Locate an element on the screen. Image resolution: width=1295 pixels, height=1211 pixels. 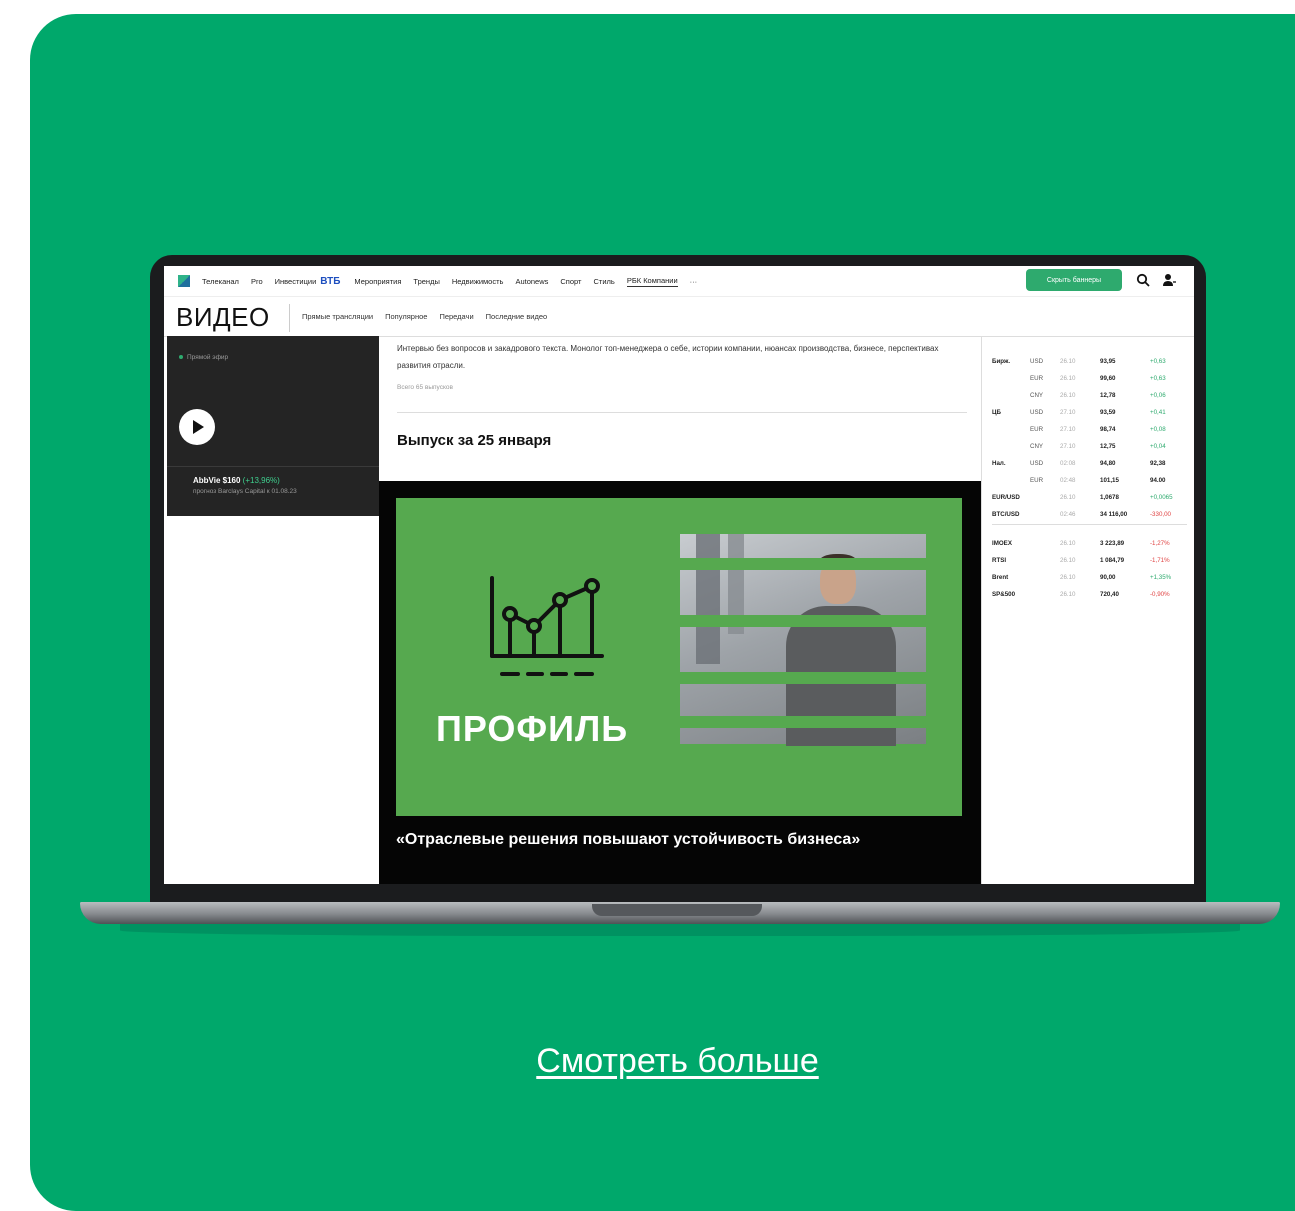
rate-chg: -0,90% is located at coordinates (1160, 594).